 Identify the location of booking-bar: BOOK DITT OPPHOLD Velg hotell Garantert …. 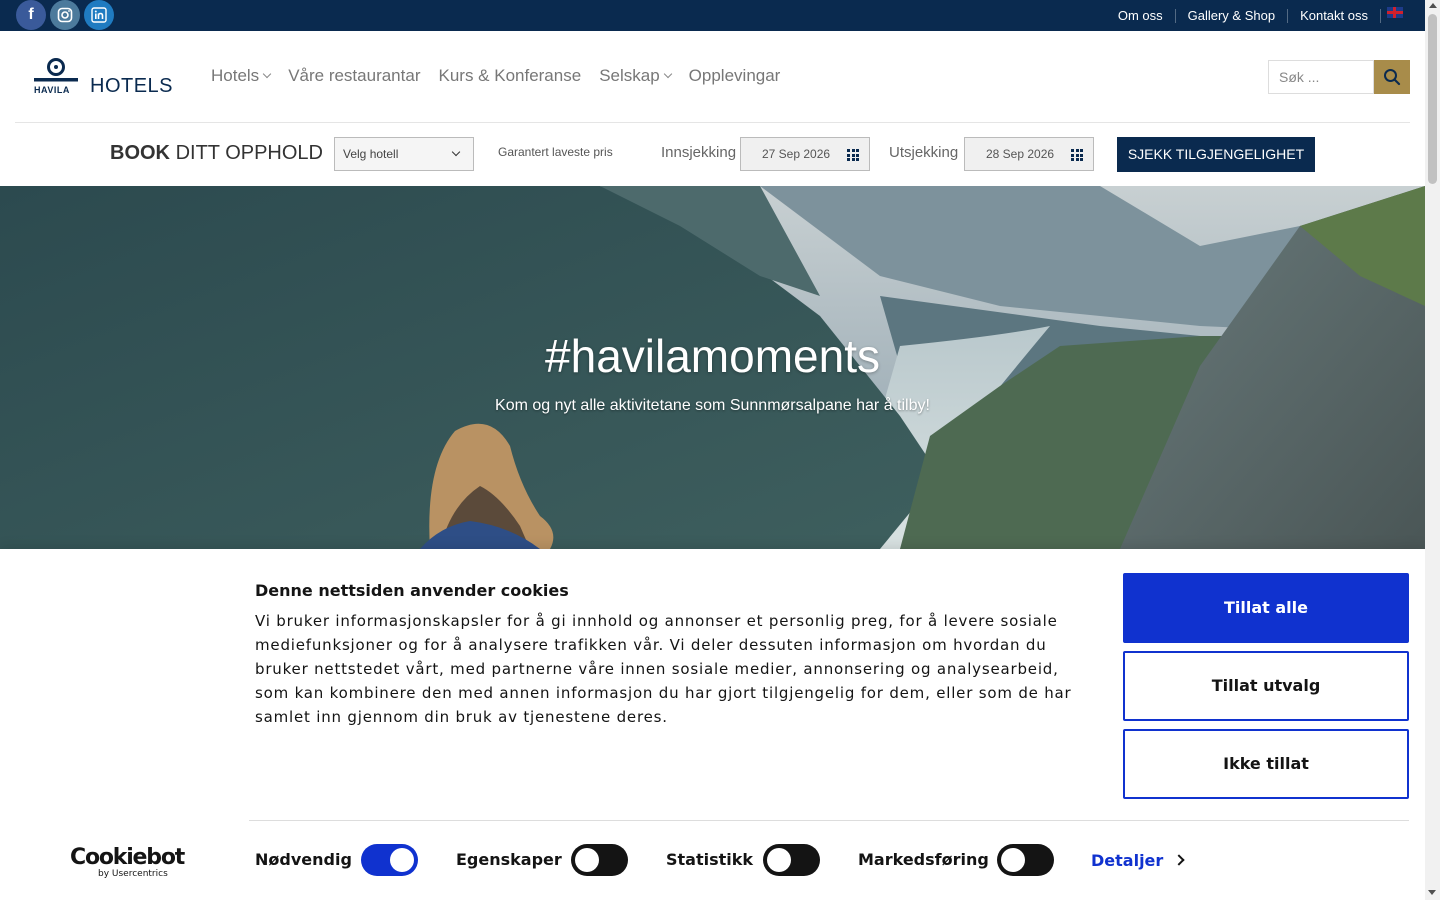
(712, 154).